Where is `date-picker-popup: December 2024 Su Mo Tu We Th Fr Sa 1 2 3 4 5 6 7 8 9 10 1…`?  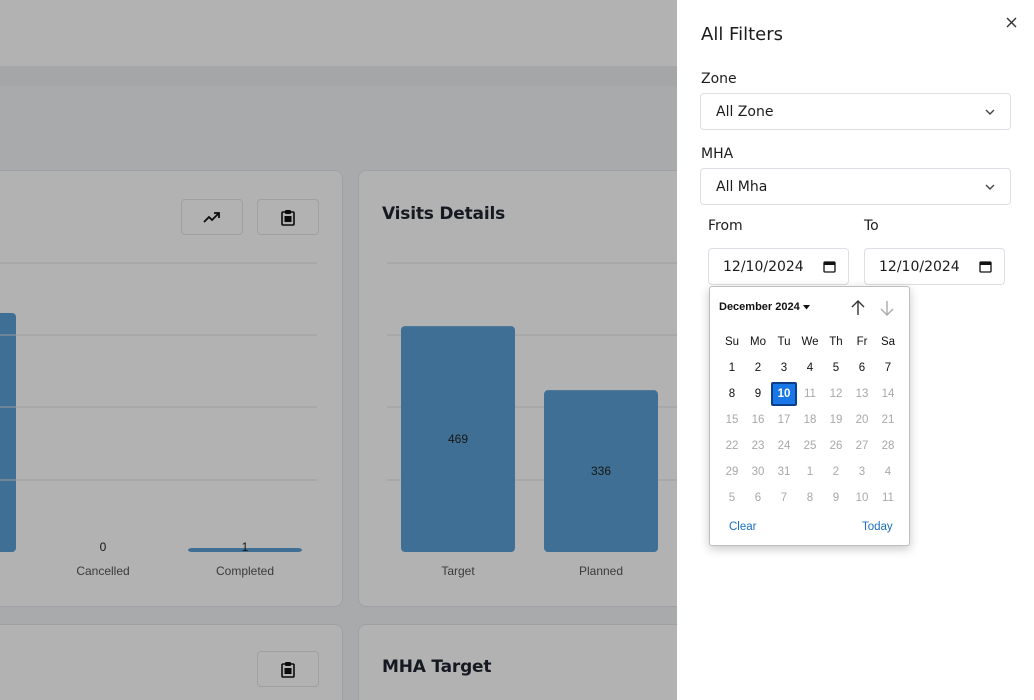
date-picker-popup: December 2024 Su Mo Tu We Th Fr Sa 1 2 3 4 5 6 7 8 9 10 1… is located at coordinates (809, 416).